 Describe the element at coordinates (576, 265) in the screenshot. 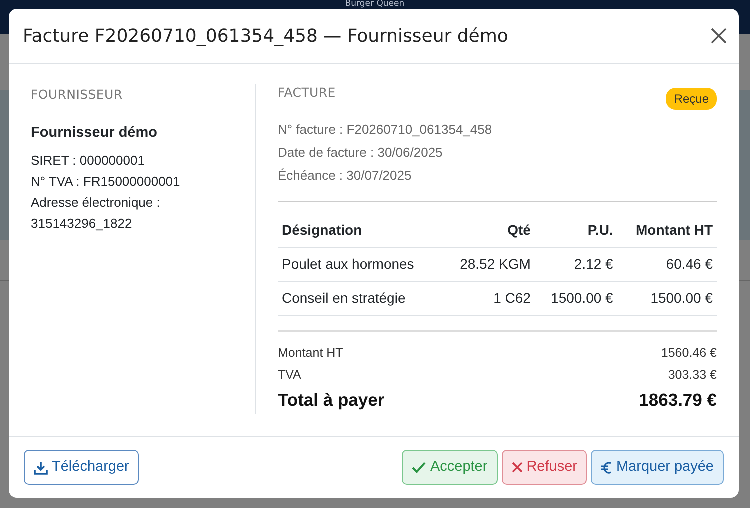

I see `table-cell: 2.12 €` at that location.